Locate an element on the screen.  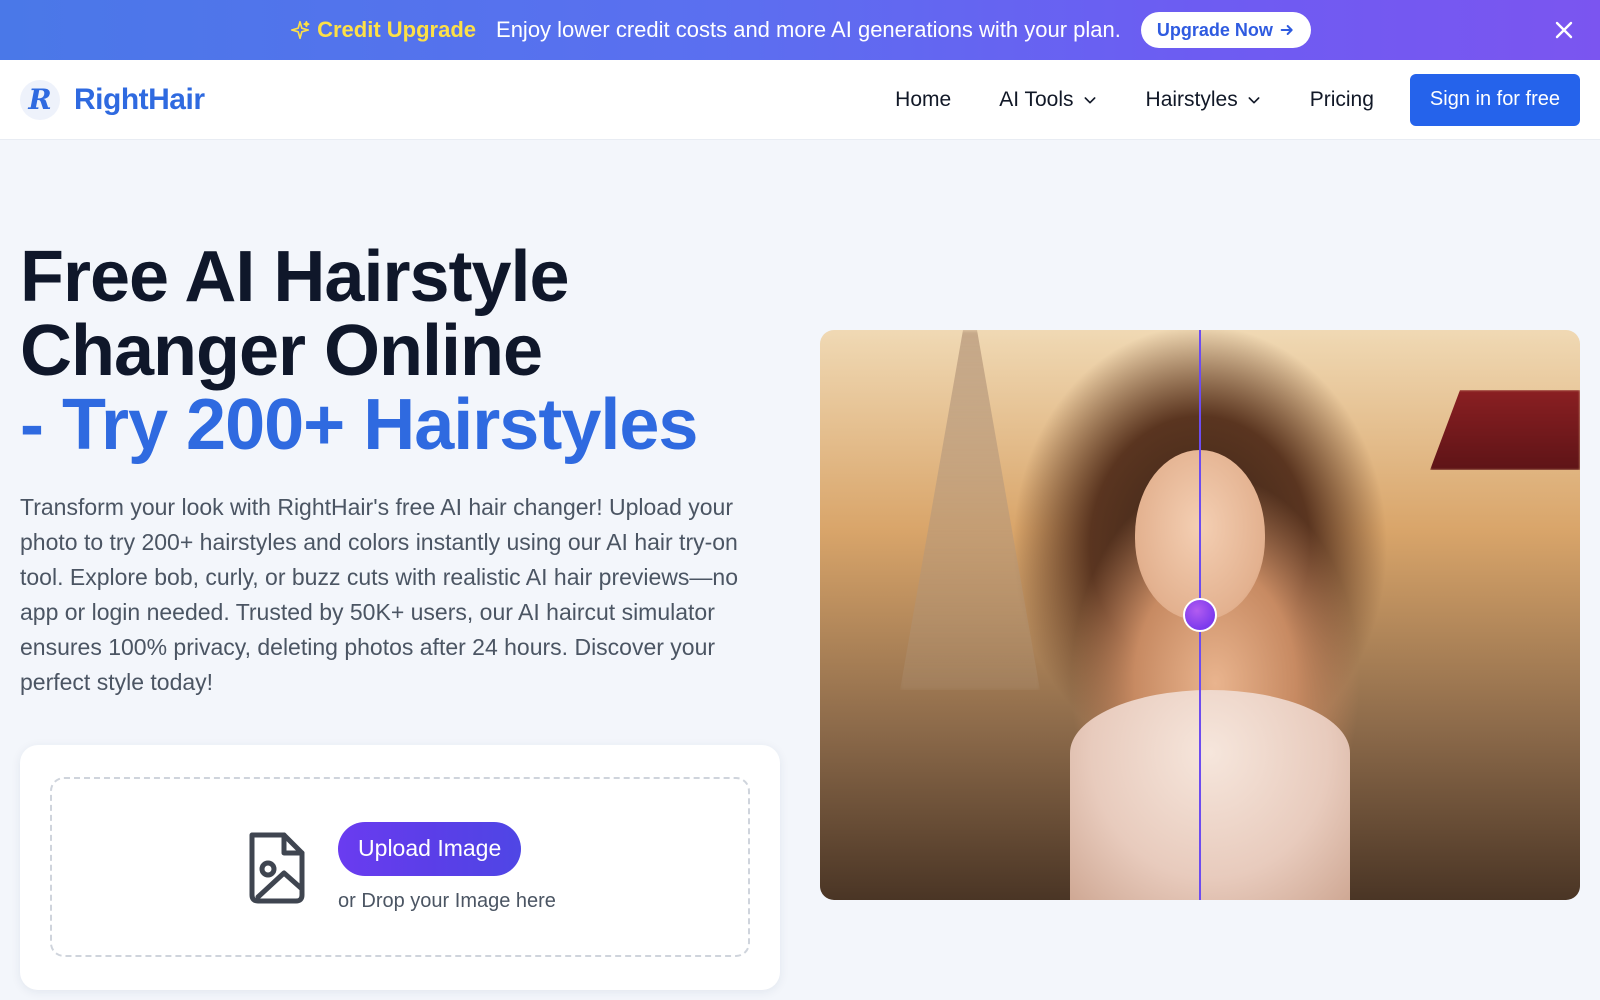
drop-hint-text: or Drop your Image here is located at coordinates (447, 900).